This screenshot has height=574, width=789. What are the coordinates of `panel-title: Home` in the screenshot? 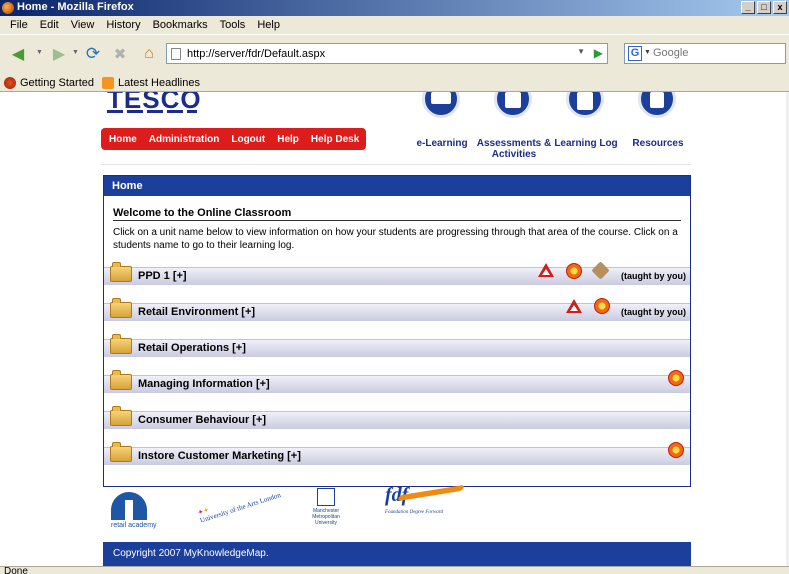 It's located at (397, 186).